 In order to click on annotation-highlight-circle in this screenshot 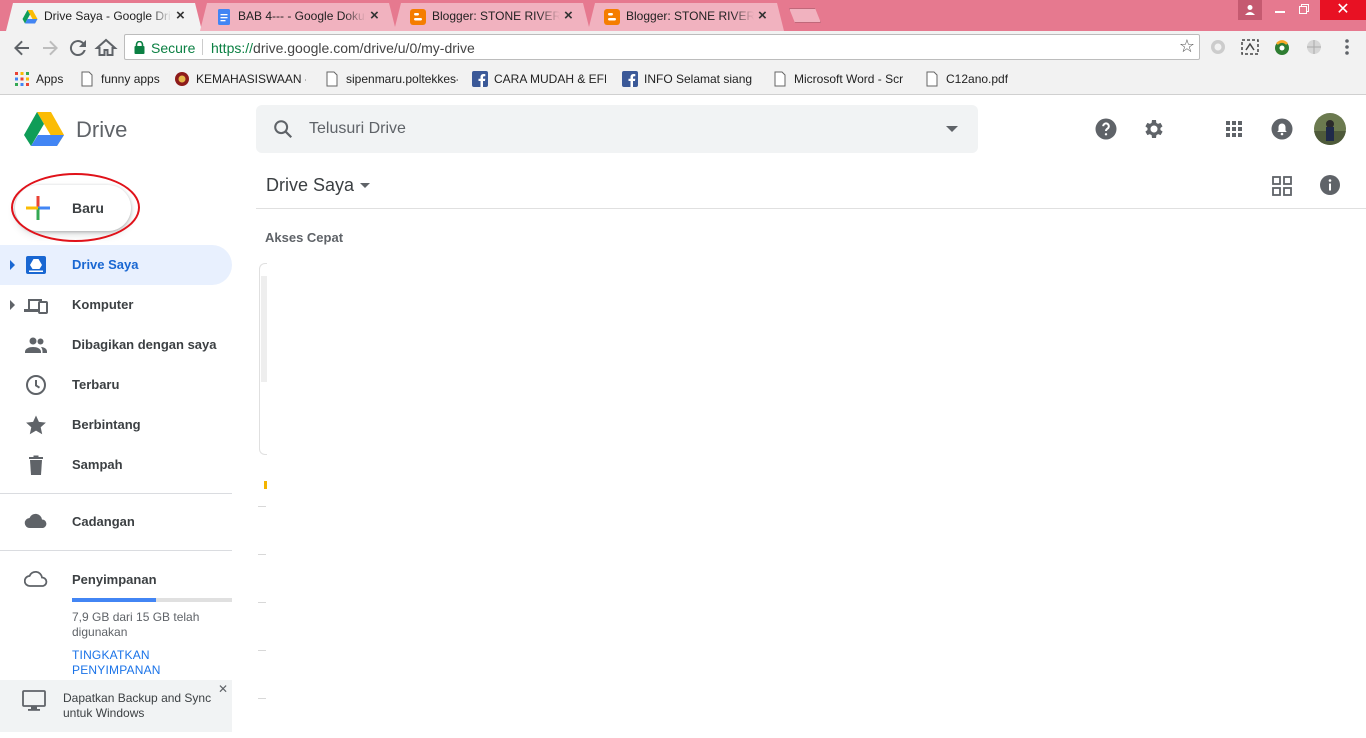, I will do `click(75, 207)`.